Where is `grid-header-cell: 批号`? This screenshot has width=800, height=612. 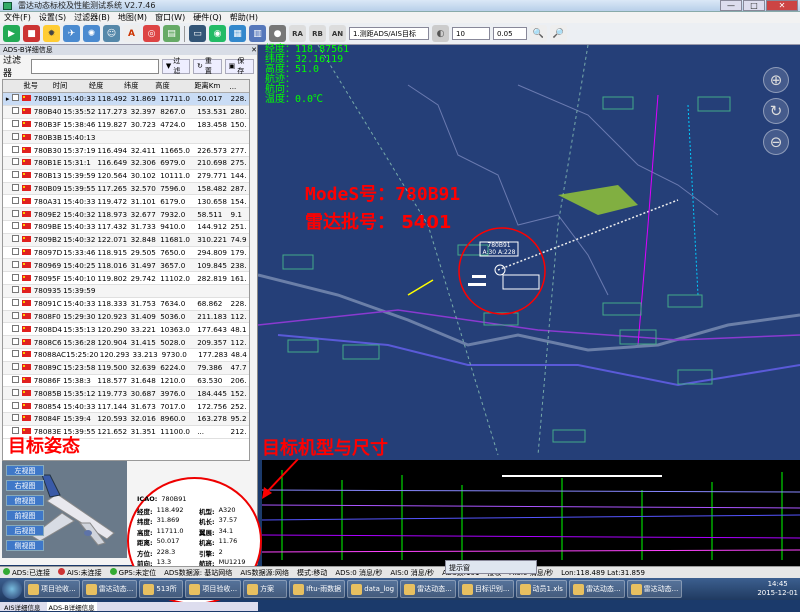
grid-header-cell: 批号 is located at coordinates (38, 86).